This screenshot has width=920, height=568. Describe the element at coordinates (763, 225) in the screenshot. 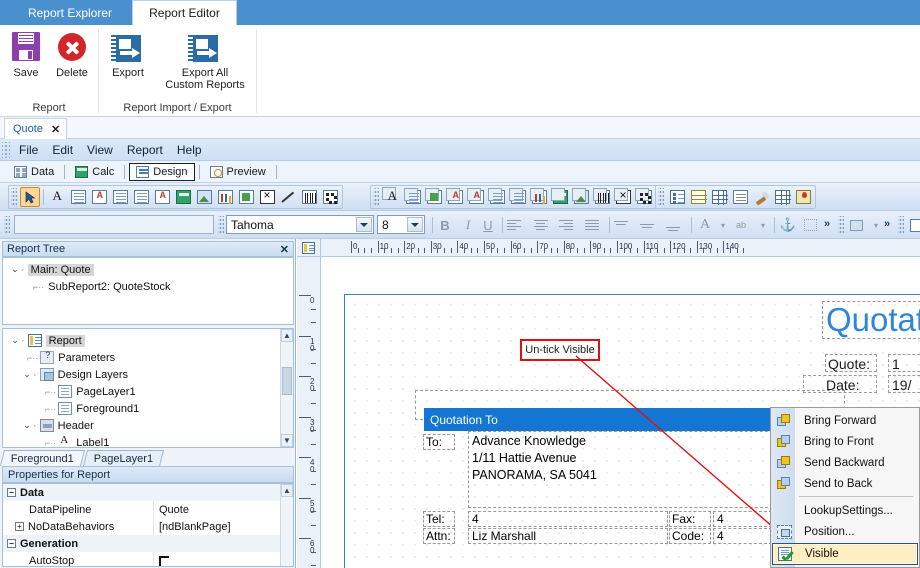

I see `highlight-color-dropdown: ▾` at that location.